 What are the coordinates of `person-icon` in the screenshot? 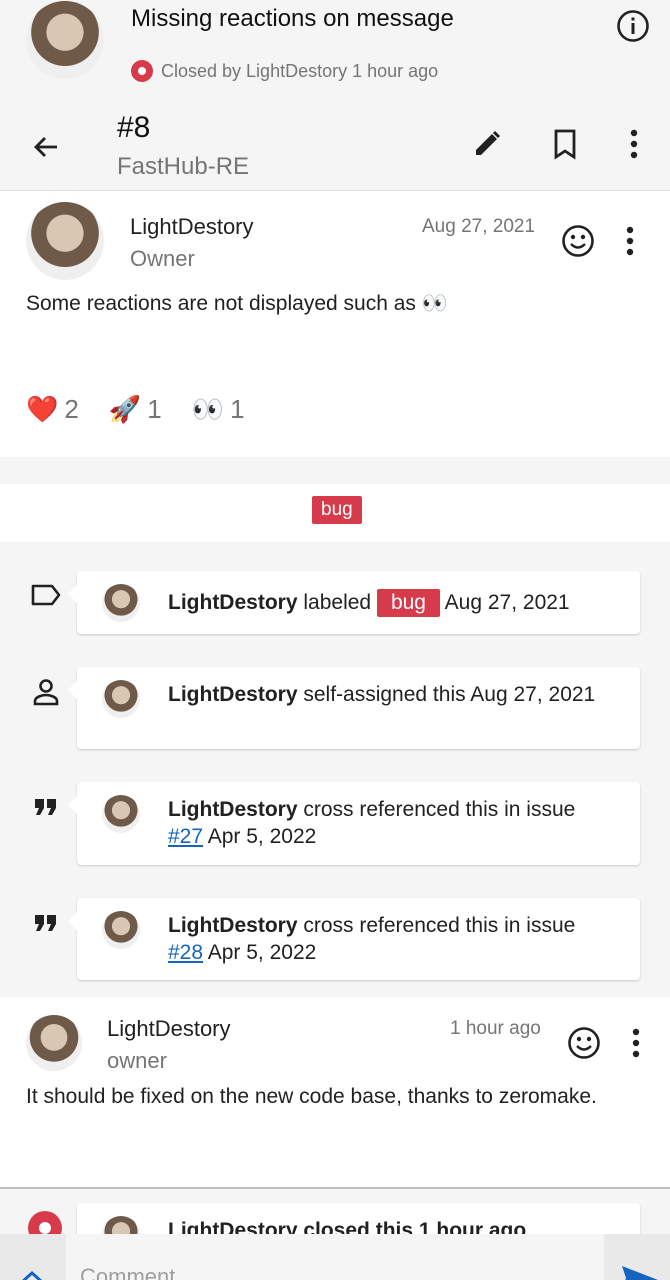 It's located at (46, 692).